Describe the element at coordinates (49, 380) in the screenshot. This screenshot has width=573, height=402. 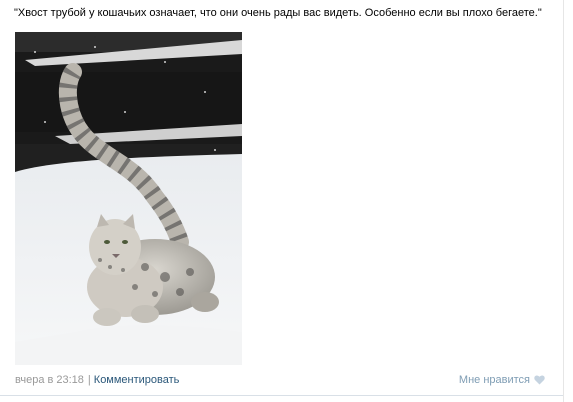
I see `post-timestamp: вчера в 23:18` at that location.